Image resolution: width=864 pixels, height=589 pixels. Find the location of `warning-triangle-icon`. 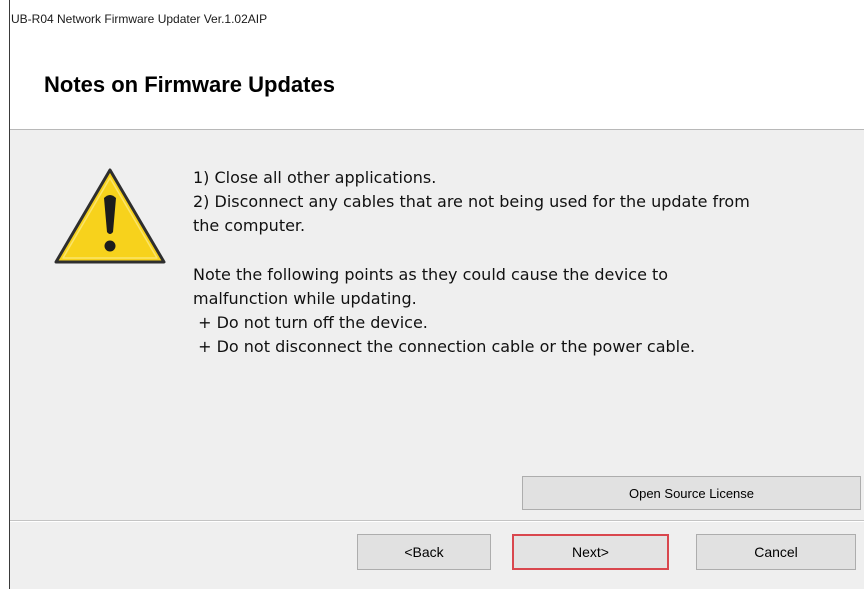

warning-triangle-icon is located at coordinates (110, 216).